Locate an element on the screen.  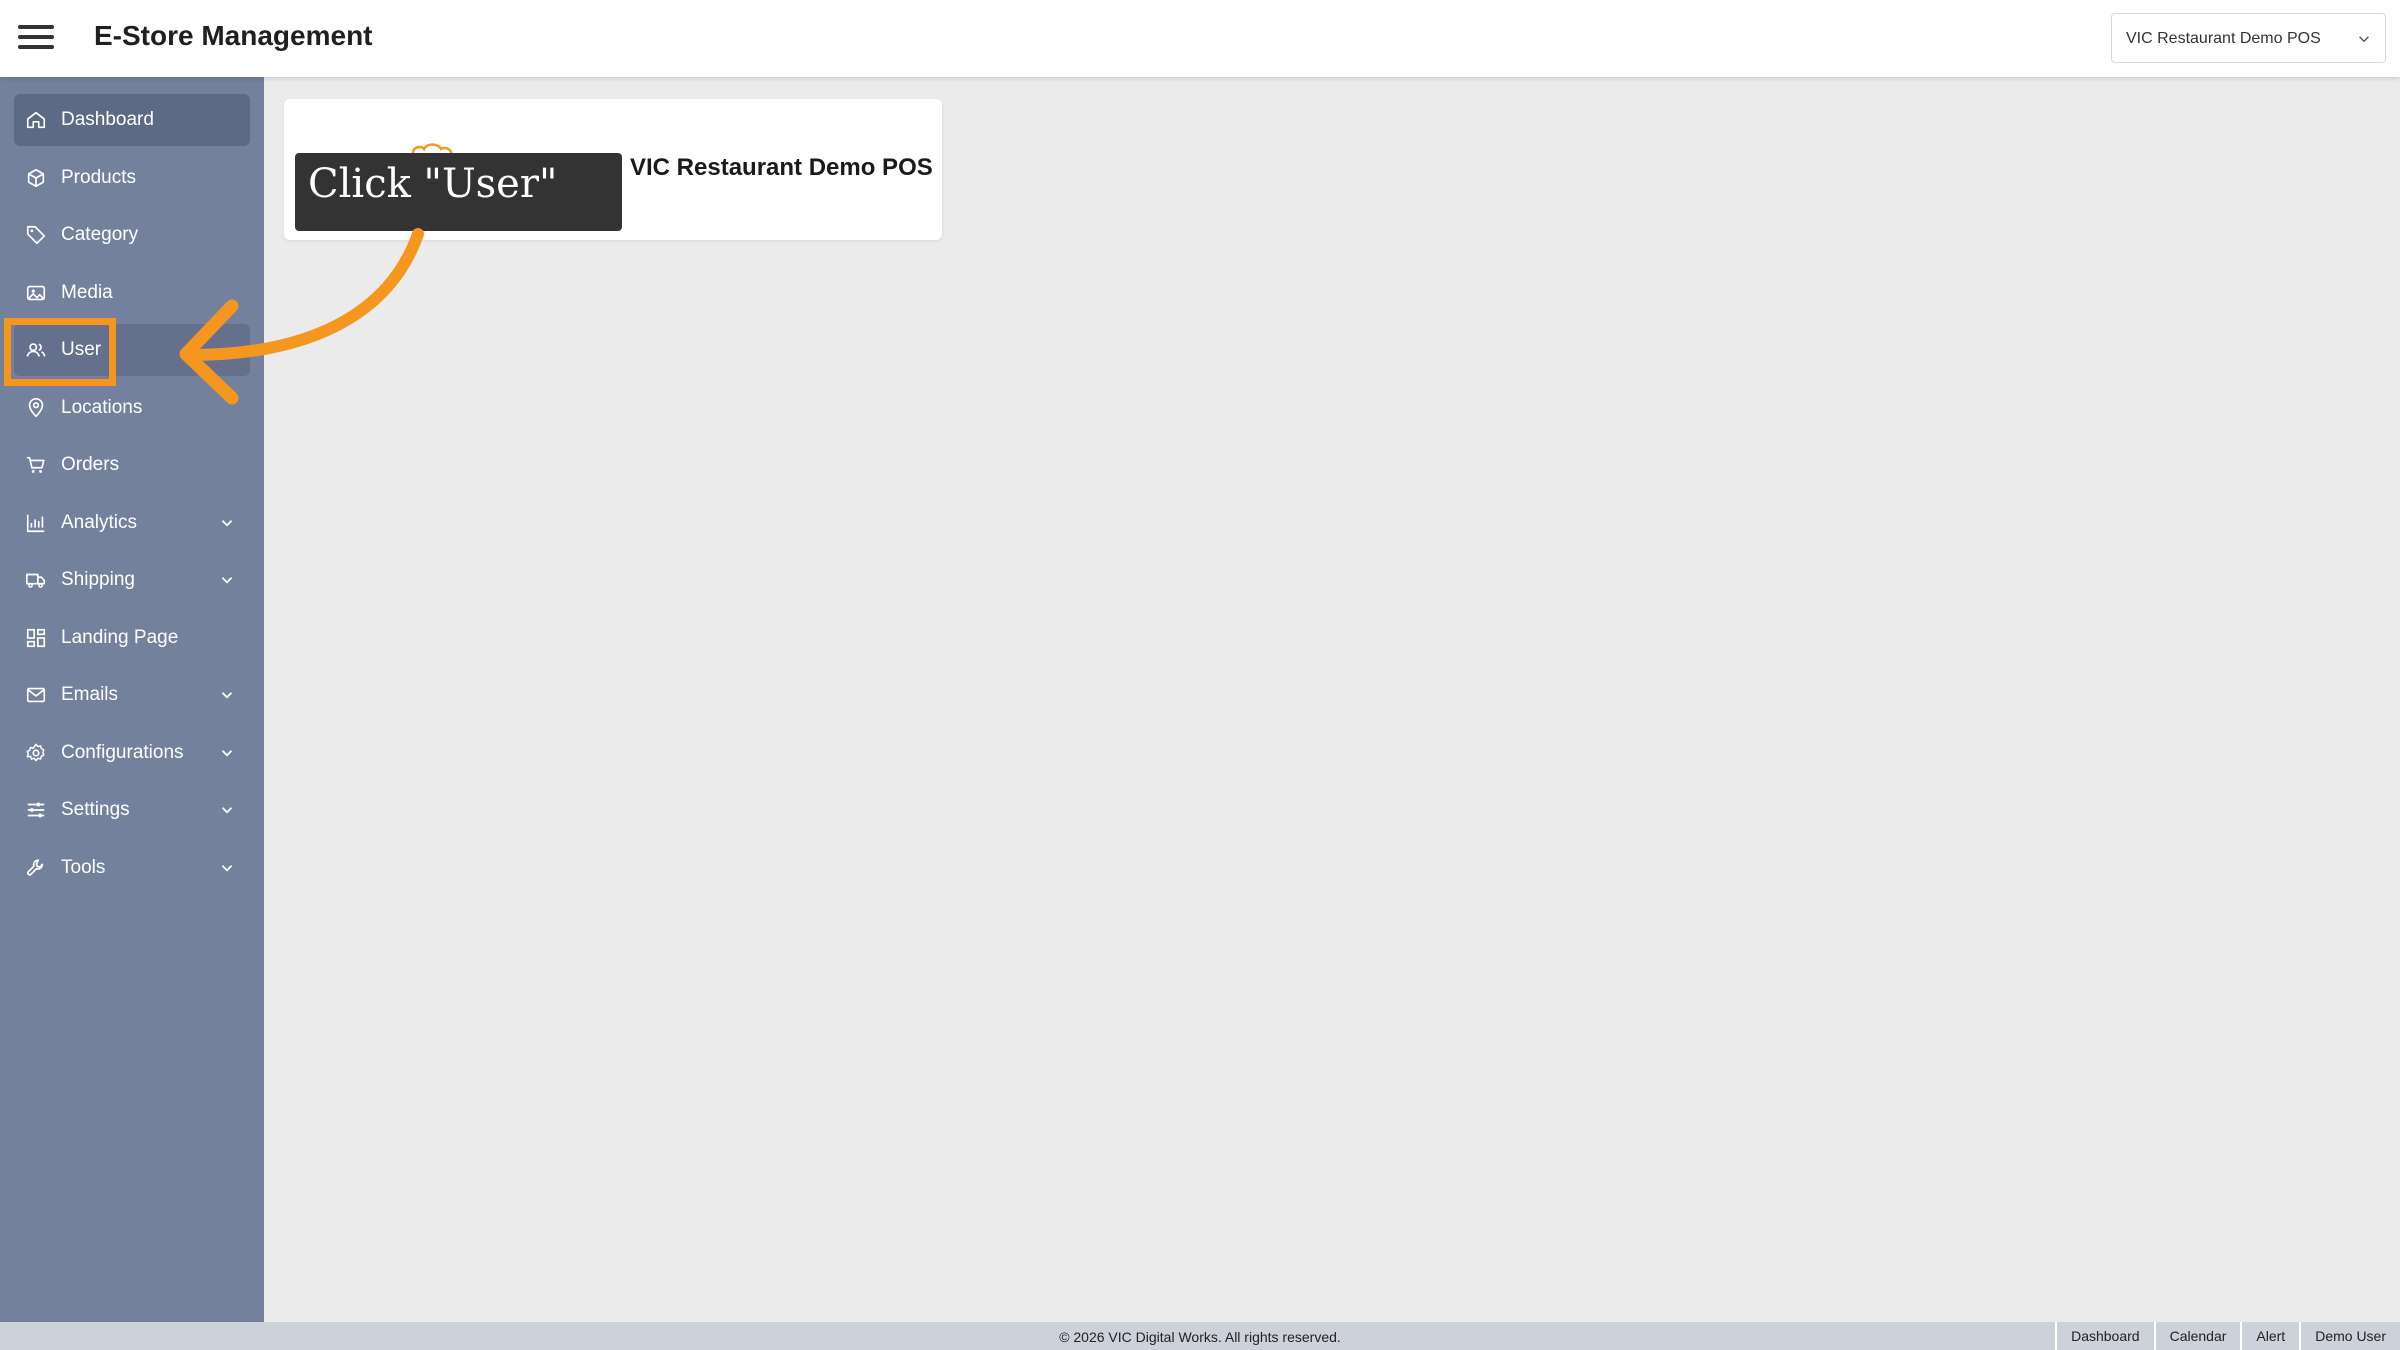
app-title: E-Store Management is located at coordinates (233, 35).